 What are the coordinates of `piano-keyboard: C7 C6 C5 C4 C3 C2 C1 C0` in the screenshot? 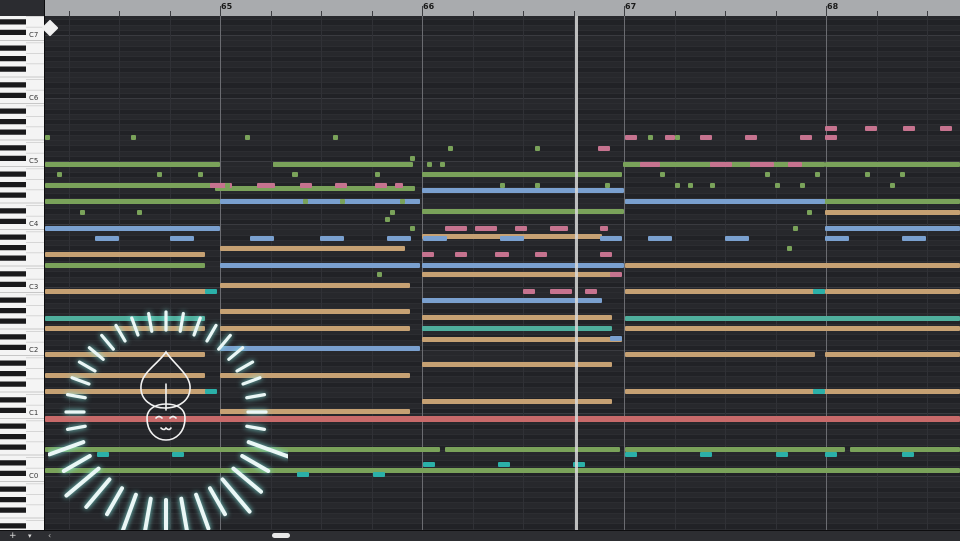 It's located at (22, 273).